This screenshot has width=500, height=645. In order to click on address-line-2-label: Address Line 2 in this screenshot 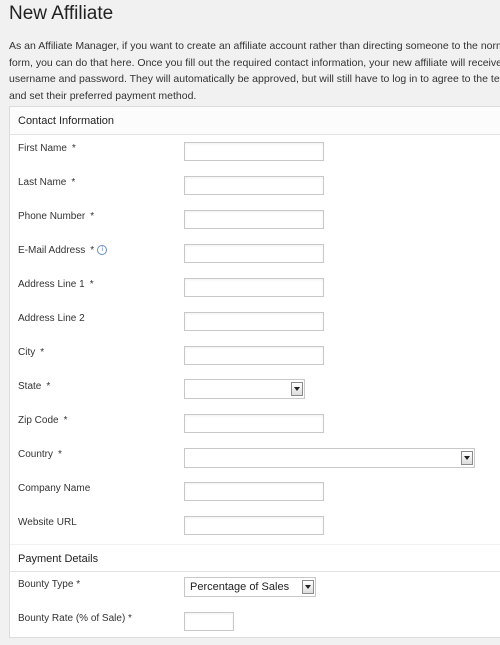, I will do `click(51, 318)`.